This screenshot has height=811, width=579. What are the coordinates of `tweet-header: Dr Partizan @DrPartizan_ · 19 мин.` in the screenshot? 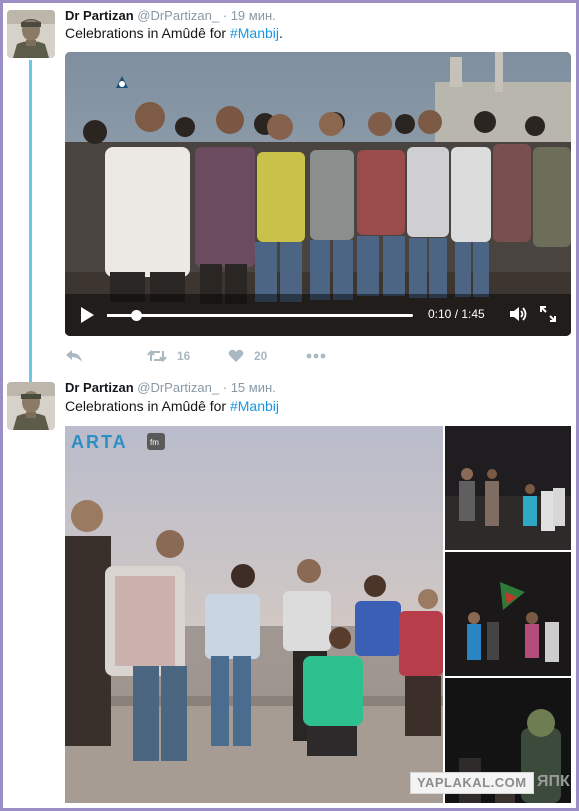 It's located at (170, 15).